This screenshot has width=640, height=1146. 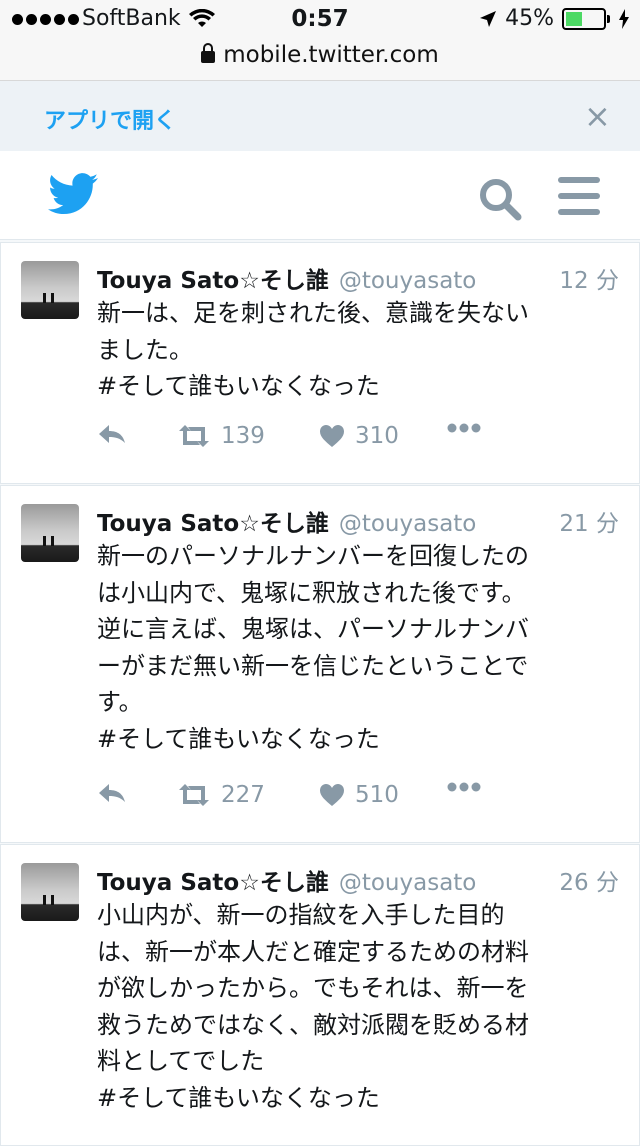 I want to click on tweet-line: 救うためではなく、敵対派閥を貶める材, so click(x=313, y=1024).